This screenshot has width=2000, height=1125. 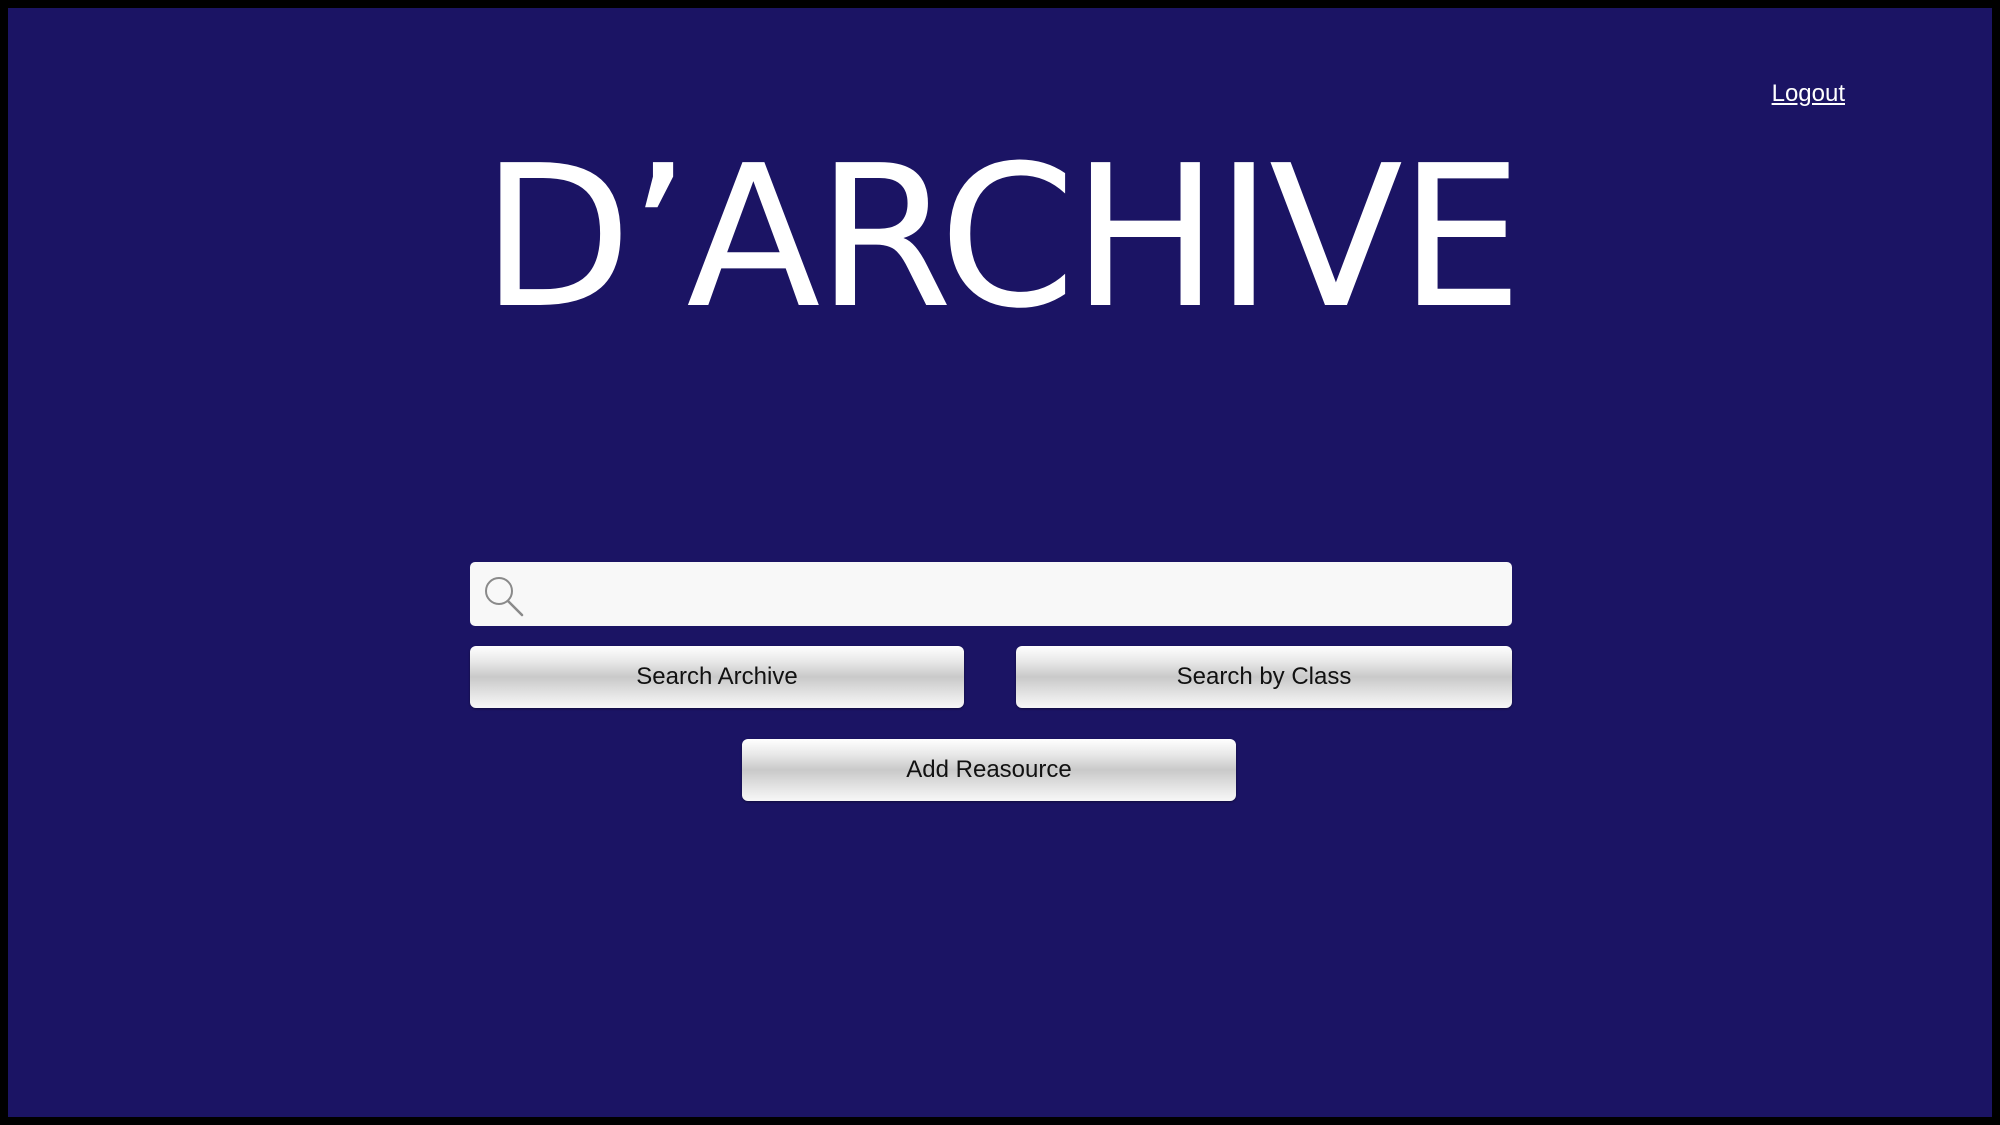 What do you see at coordinates (1002, 238) in the screenshot?
I see `app-title: D’ARCHIVE` at bounding box center [1002, 238].